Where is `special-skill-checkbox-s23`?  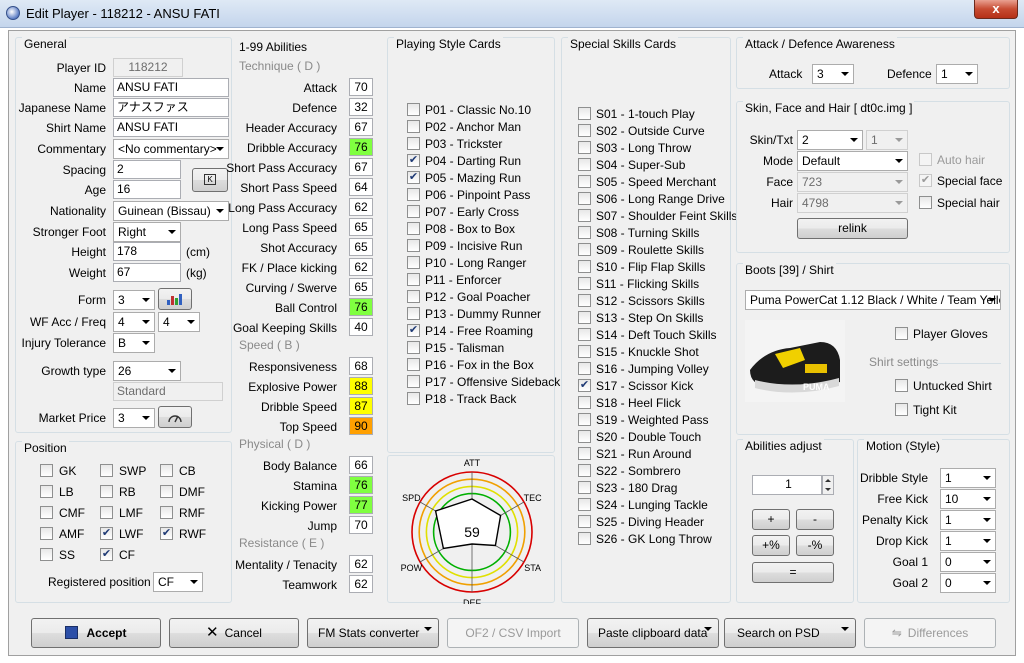
special-skill-checkbox-s23 is located at coordinates (584, 487).